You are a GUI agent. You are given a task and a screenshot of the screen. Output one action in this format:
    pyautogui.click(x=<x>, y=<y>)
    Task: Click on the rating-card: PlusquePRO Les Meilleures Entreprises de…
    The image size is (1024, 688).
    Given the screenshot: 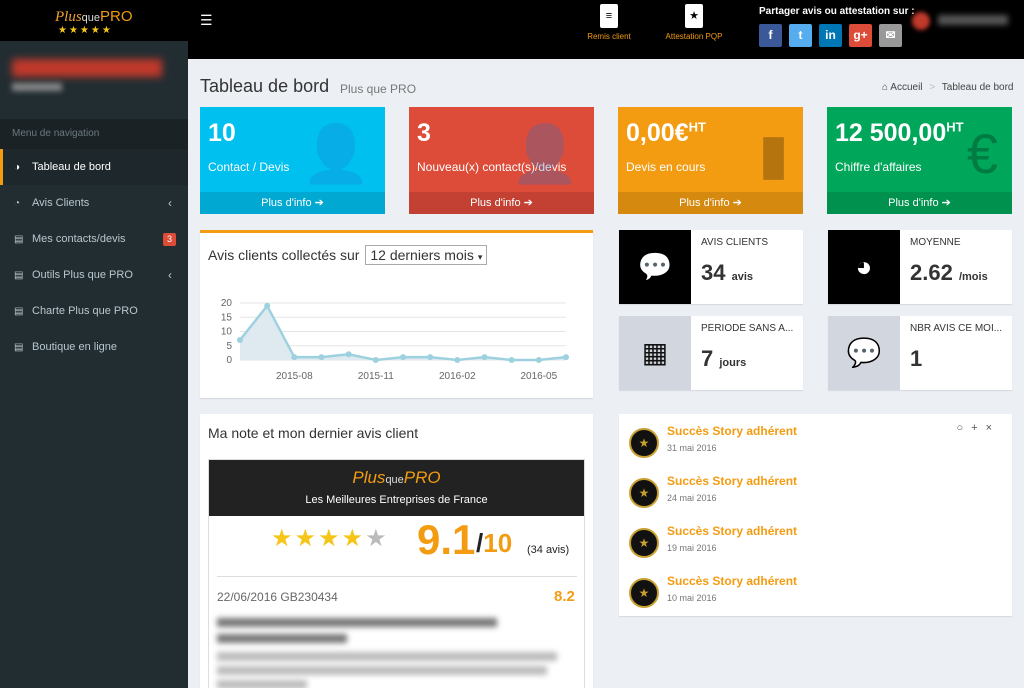 What is the action you would take?
    pyautogui.click(x=396, y=573)
    